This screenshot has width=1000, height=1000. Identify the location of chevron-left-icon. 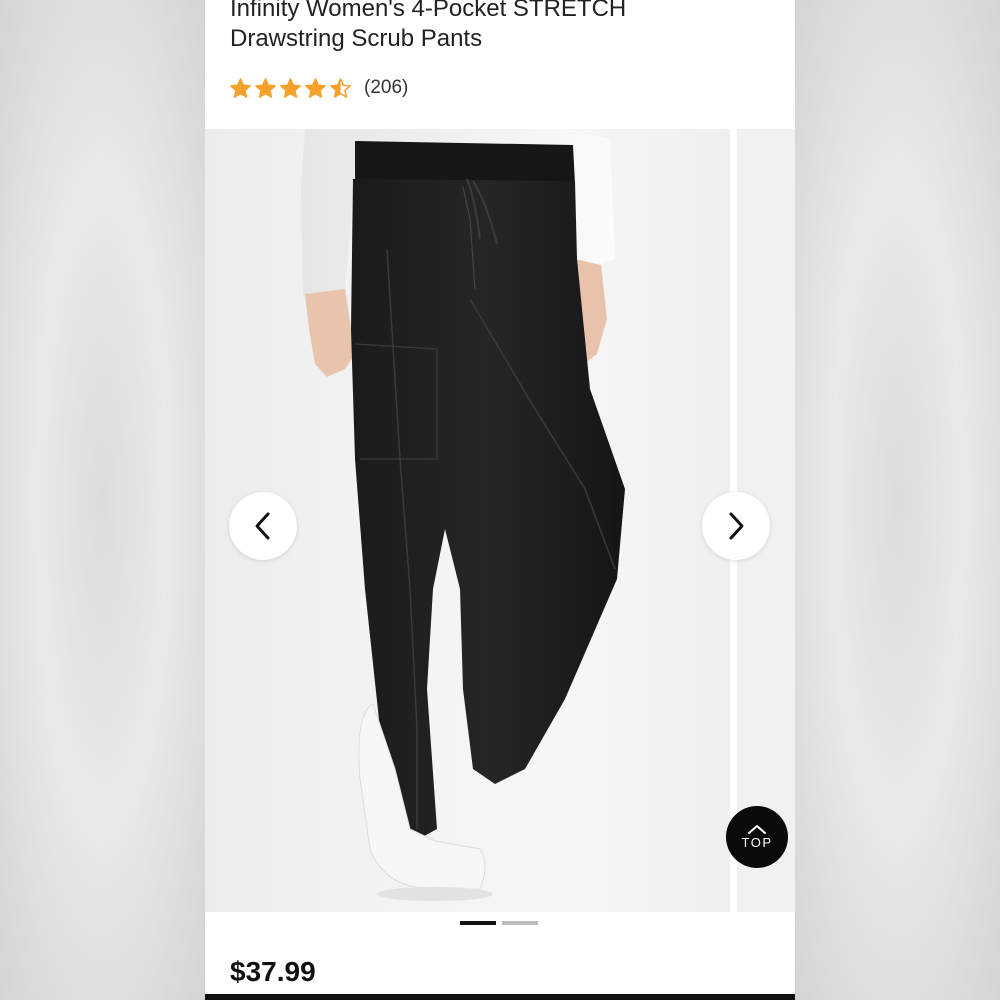
(262, 526).